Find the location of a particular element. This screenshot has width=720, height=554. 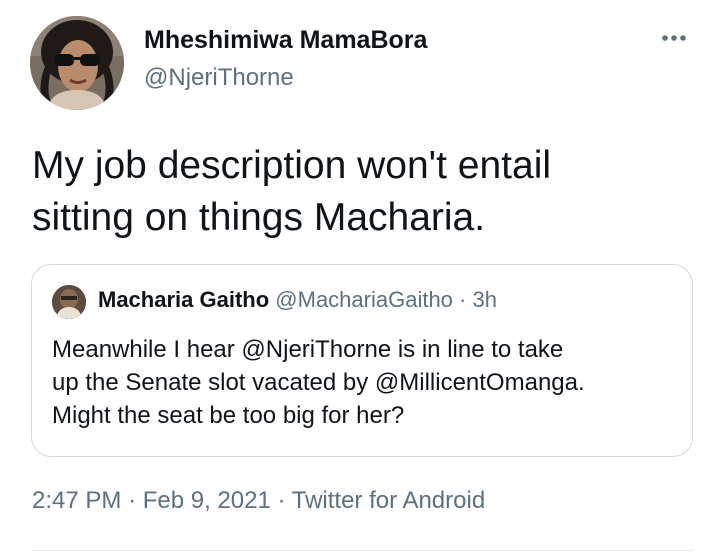

quoted-tweet-time: 3h is located at coordinates (485, 299).